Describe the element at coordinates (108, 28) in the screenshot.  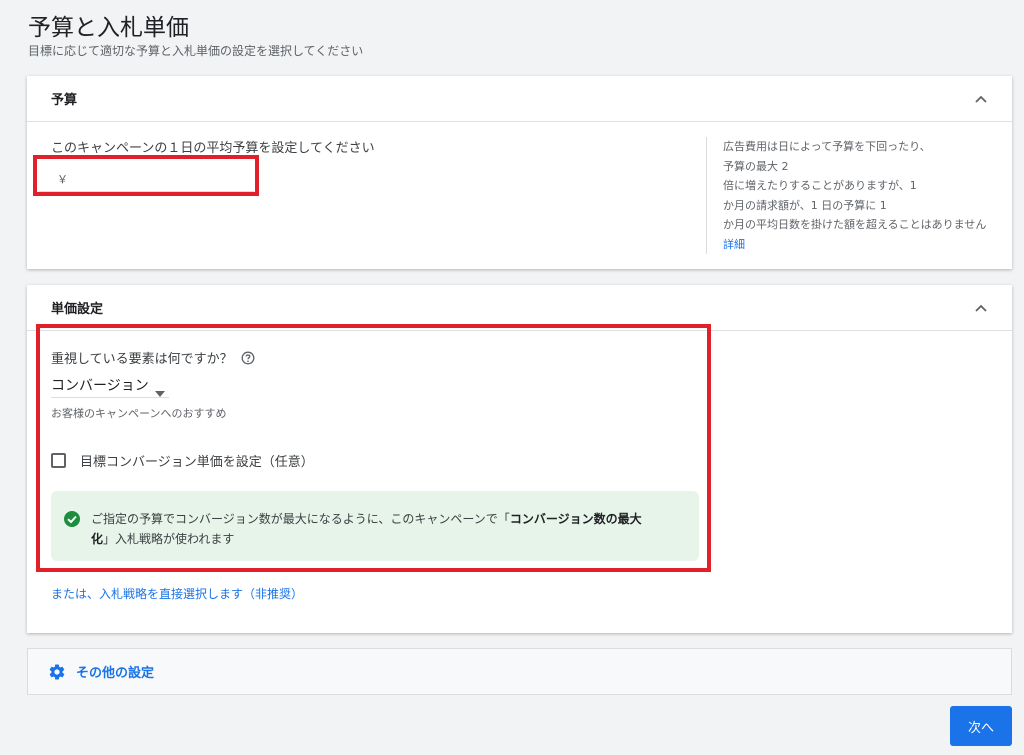
I see `page-title: 予算と入札単価` at that location.